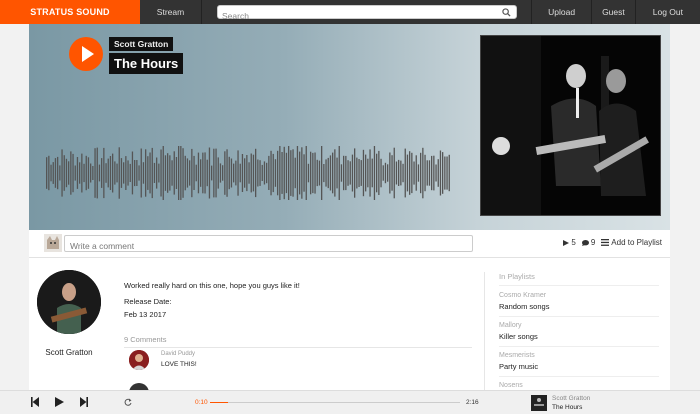  What do you see at coordinates (613, 12) in the screenshot?
I see `guest-link: Guest` at bounding box center [613, 12].